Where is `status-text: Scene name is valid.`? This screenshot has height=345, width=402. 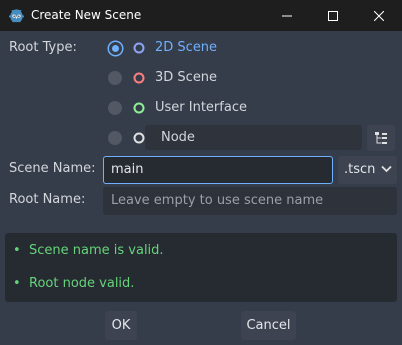 status-text: Scene name is valid. is located at coordinates (96, 250).